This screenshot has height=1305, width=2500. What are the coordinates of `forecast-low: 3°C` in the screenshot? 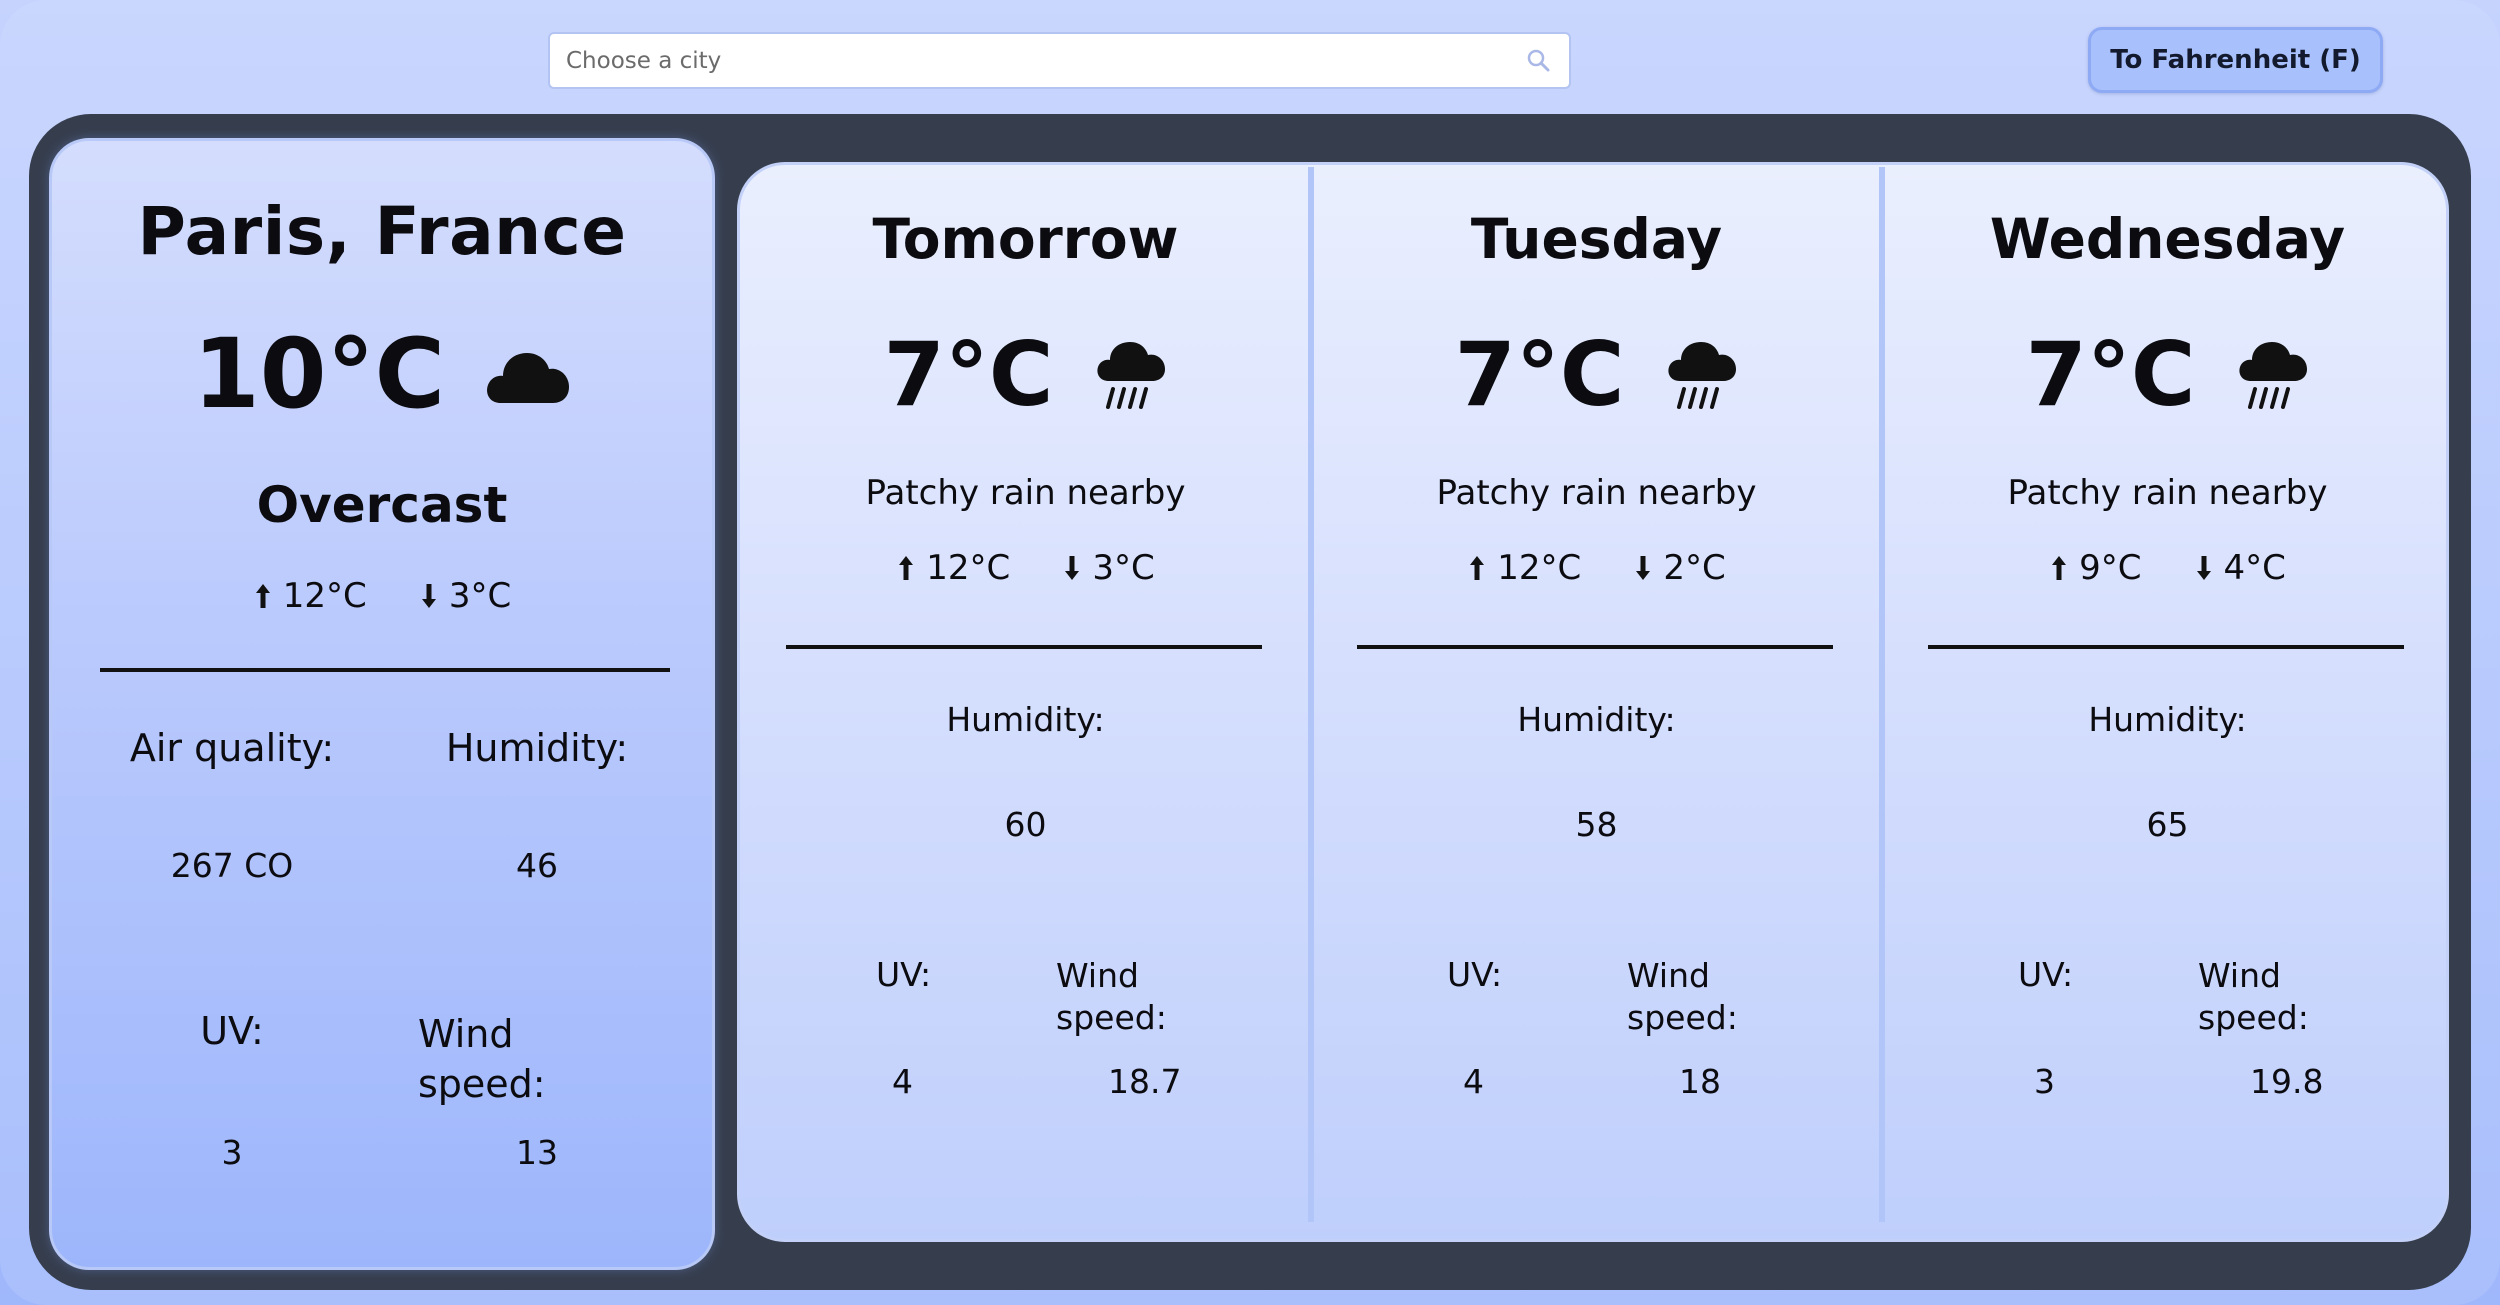 It's located at (1108, 568).